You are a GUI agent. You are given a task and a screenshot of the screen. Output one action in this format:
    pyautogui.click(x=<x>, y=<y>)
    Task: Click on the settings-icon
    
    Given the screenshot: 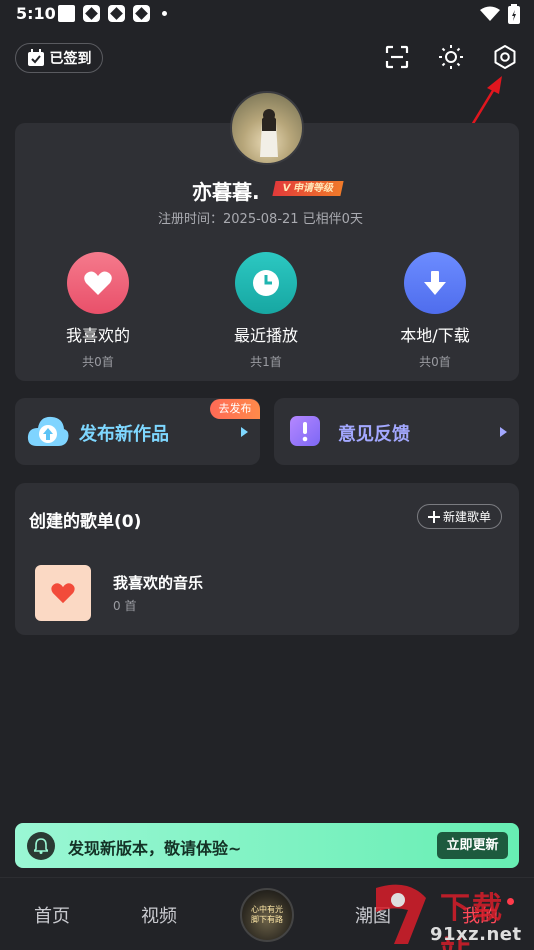 What is the action you would take?
    pyautogui.click(x=505, y=57)
    